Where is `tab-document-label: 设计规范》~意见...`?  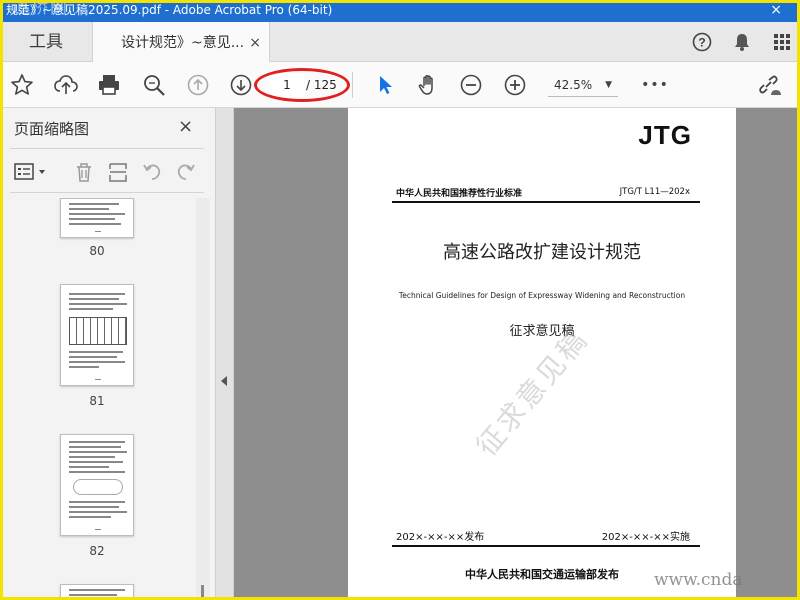 tab-document-label: 设计规范》~意见... is located at coordinates (183, 43).